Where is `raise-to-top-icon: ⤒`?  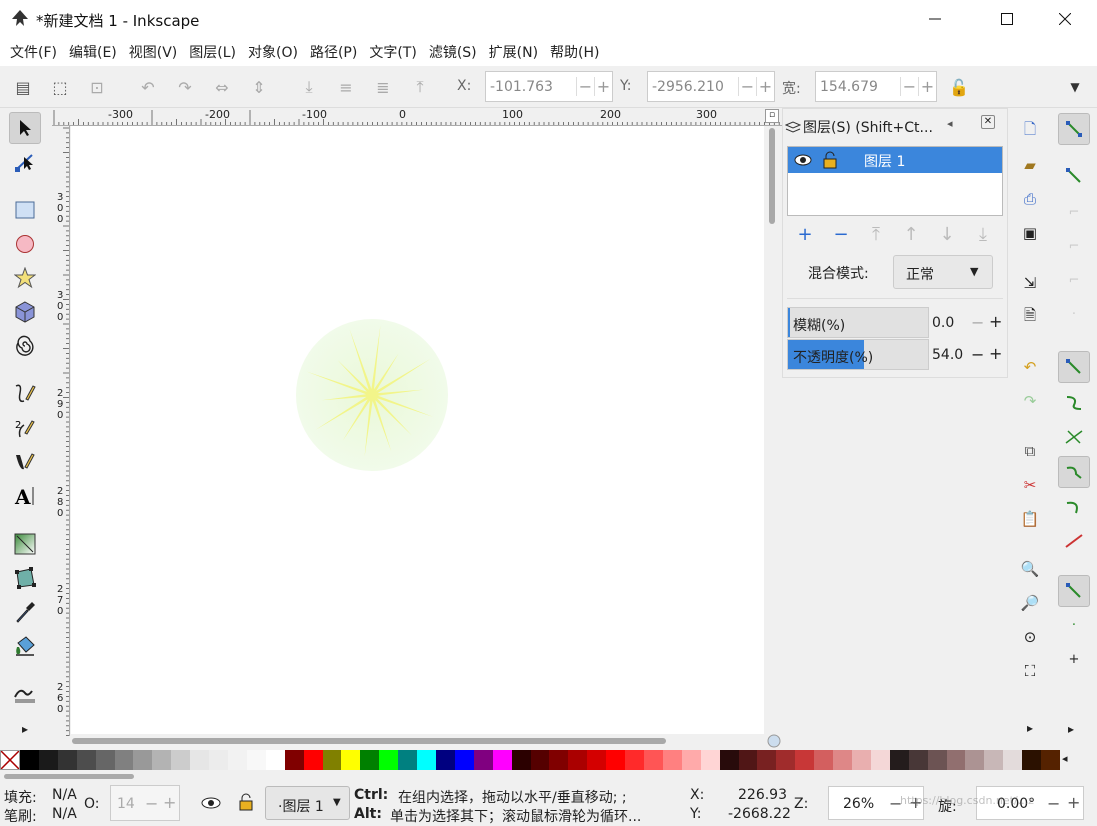
raise-to-top-icon: ⤒ is located at coordinates (420, 87).